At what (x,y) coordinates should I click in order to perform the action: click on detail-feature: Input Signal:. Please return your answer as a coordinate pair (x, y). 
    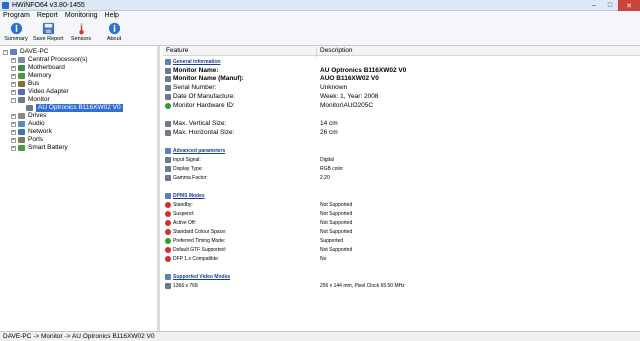
    Looking at the image, I should click on (187, 160).